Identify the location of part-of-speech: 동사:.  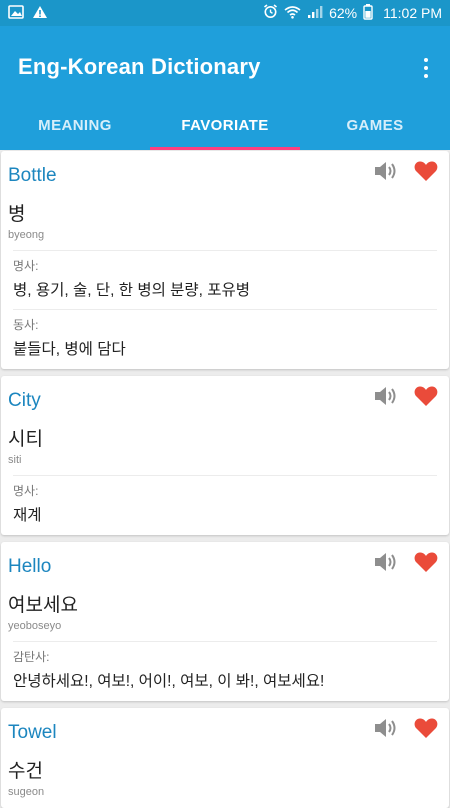
(26, 325).